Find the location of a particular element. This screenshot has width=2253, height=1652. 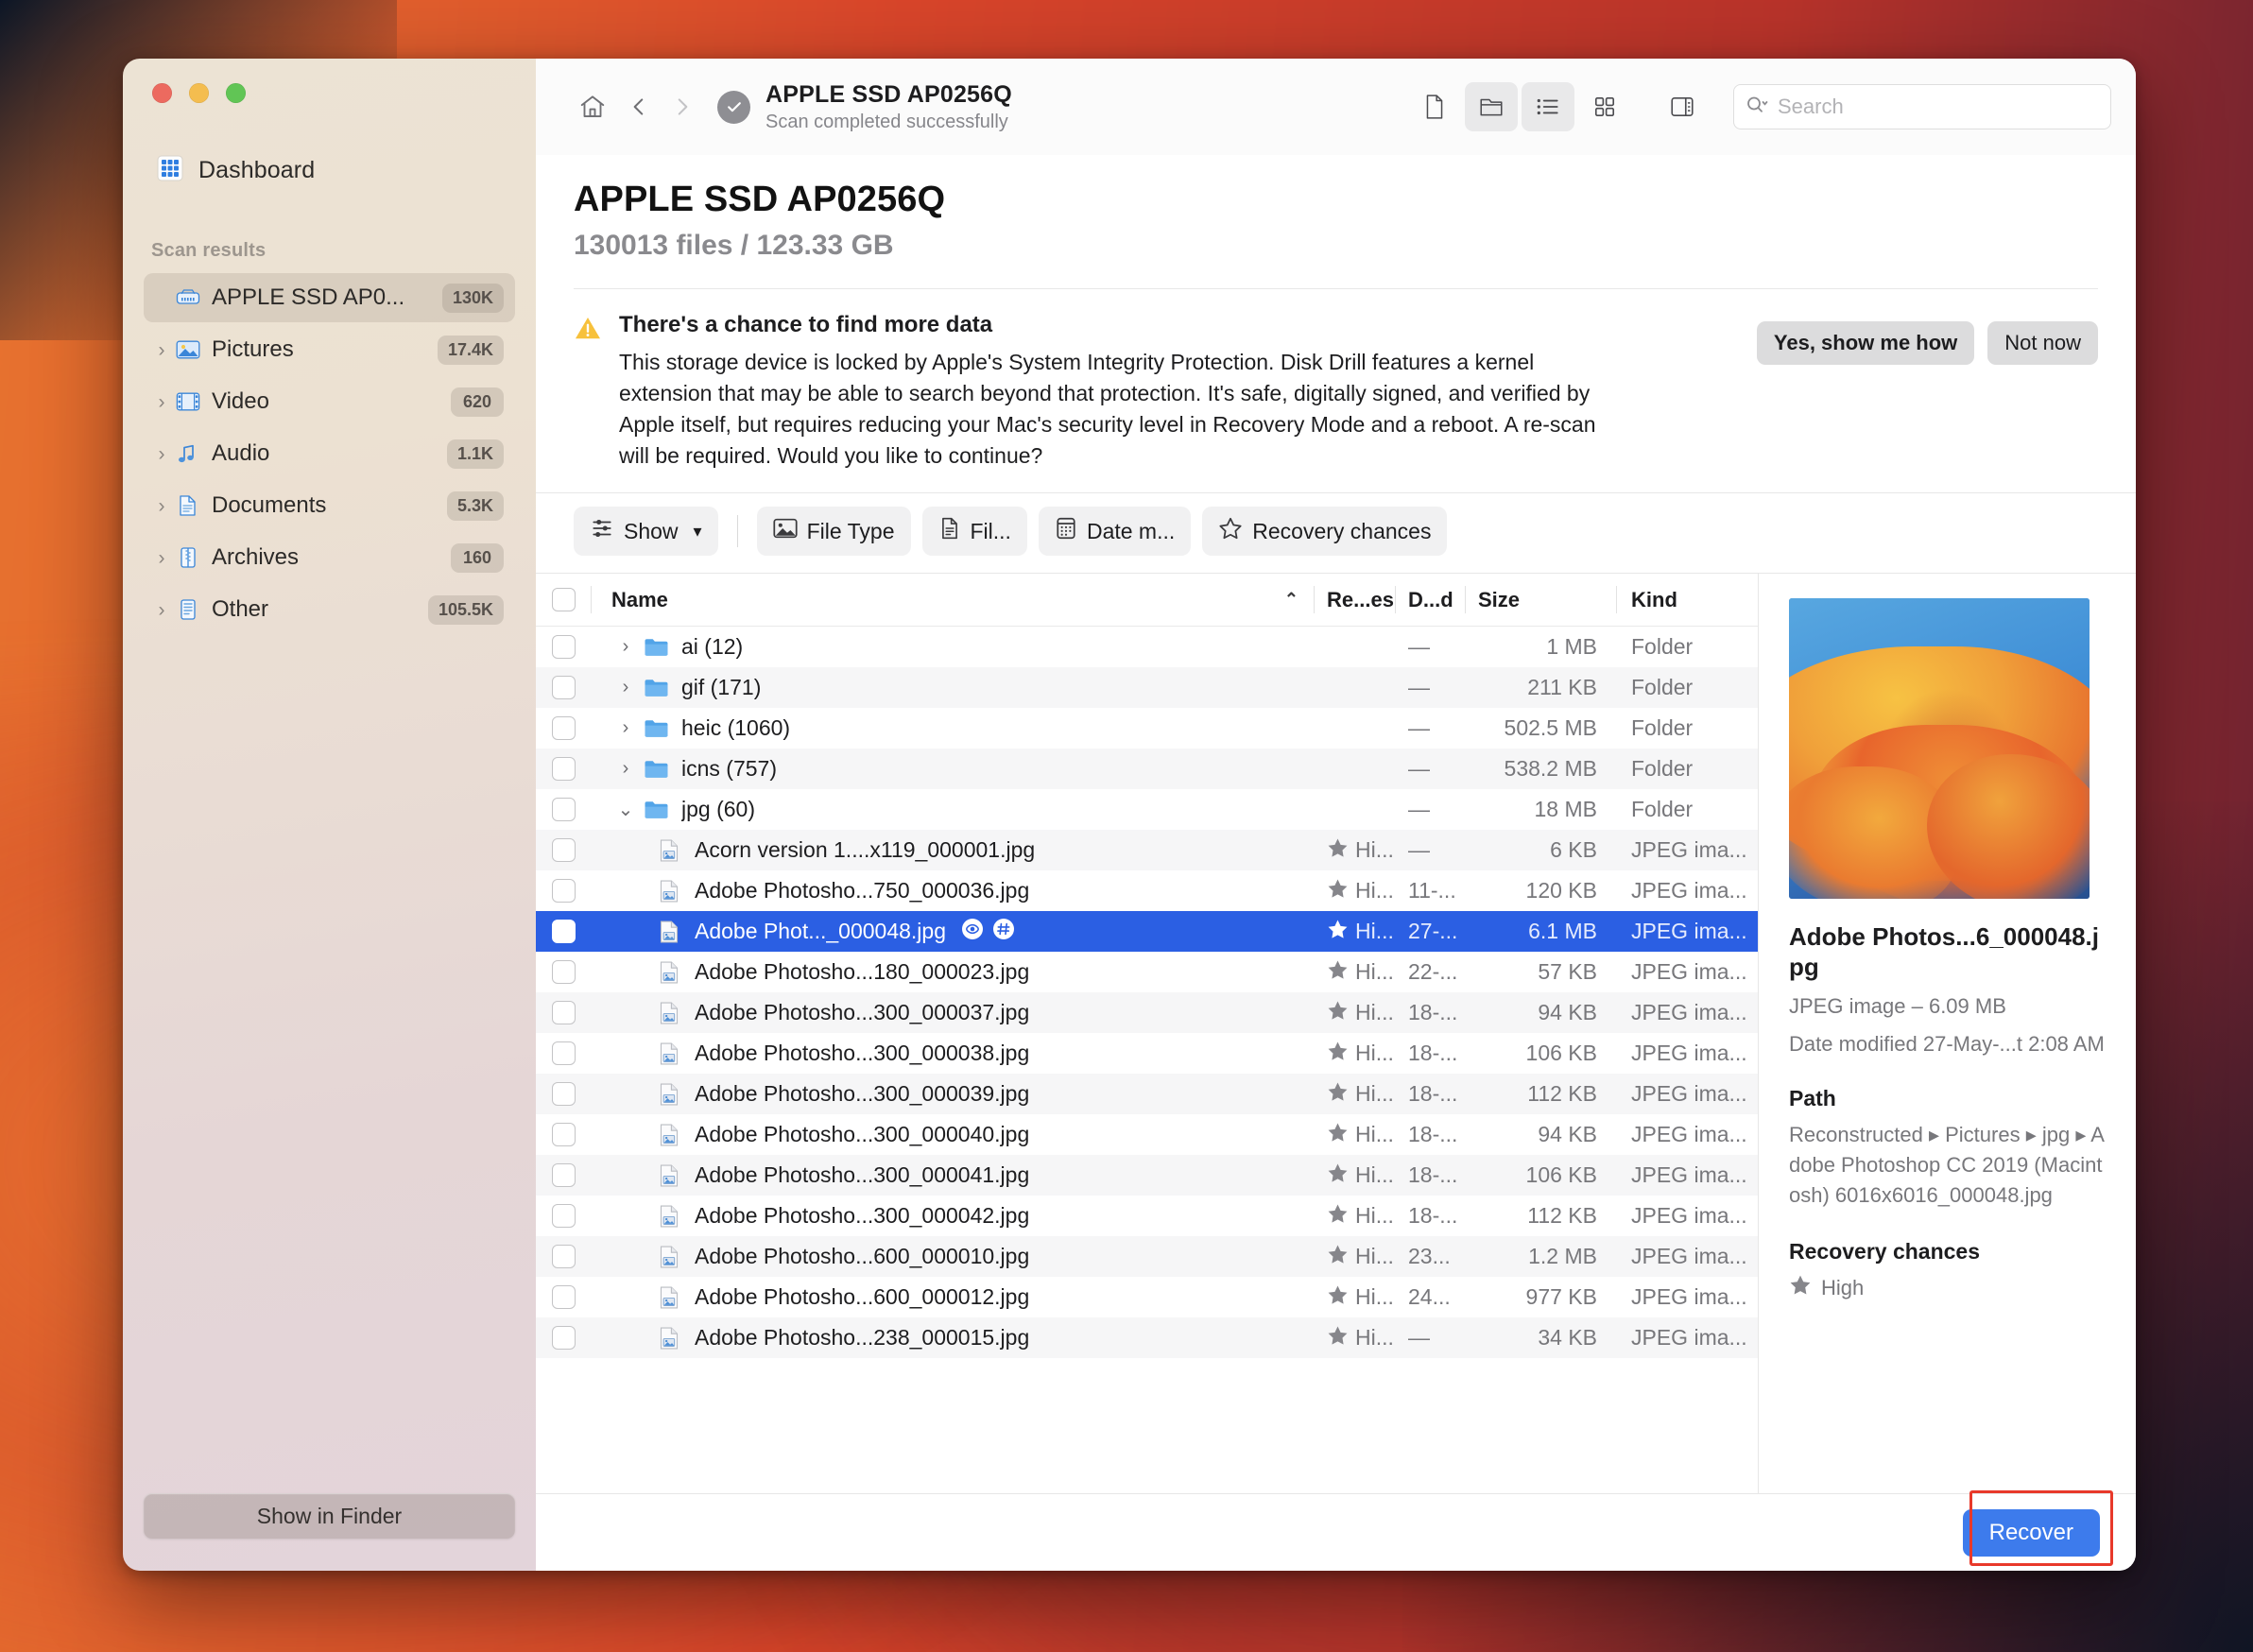

row-name-cell: › icns (757) is located at coordinates (953, 769).